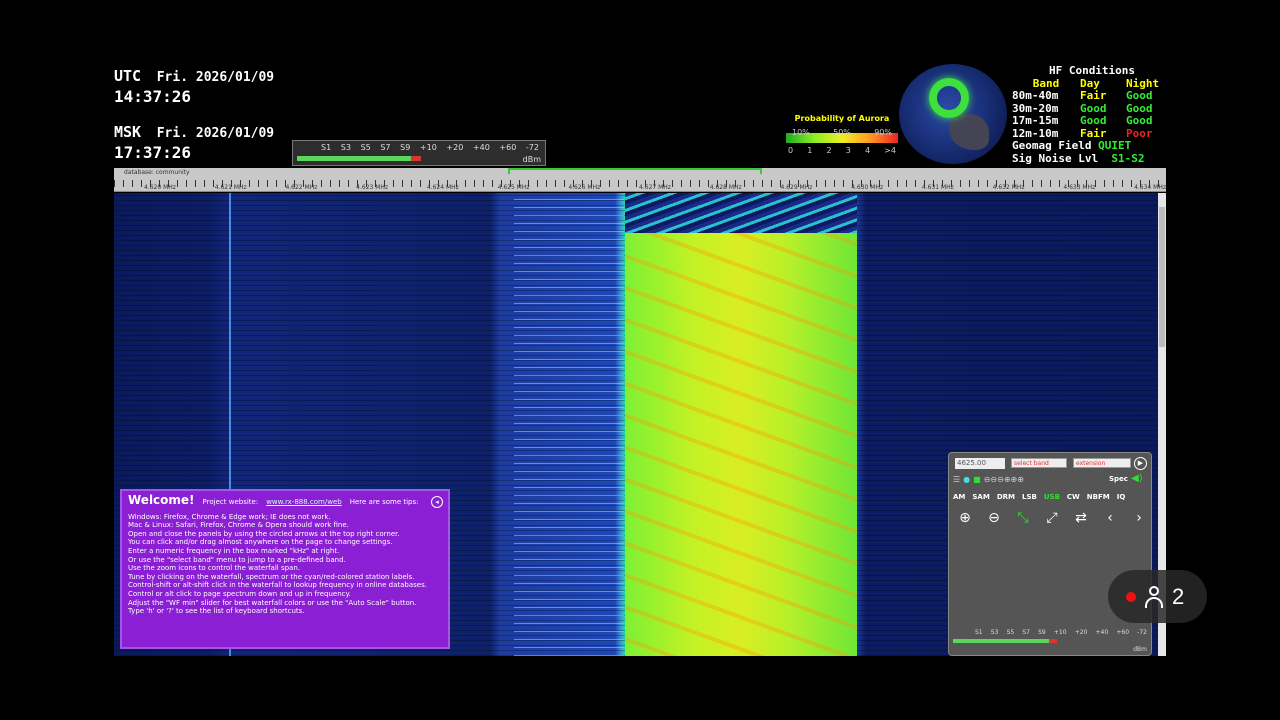  I want to click on aurora-ticks: 0 1 2 3 4 >4, so click(842, 150).